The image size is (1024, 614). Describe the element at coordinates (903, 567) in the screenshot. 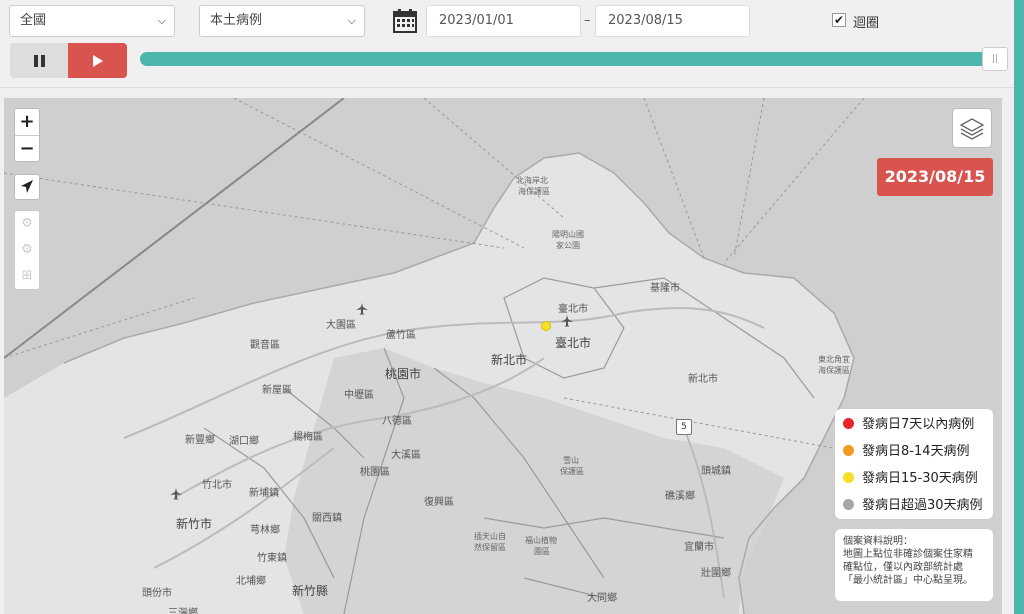

I see `note-line: 確點位，僅以內政部統計處` at that location.